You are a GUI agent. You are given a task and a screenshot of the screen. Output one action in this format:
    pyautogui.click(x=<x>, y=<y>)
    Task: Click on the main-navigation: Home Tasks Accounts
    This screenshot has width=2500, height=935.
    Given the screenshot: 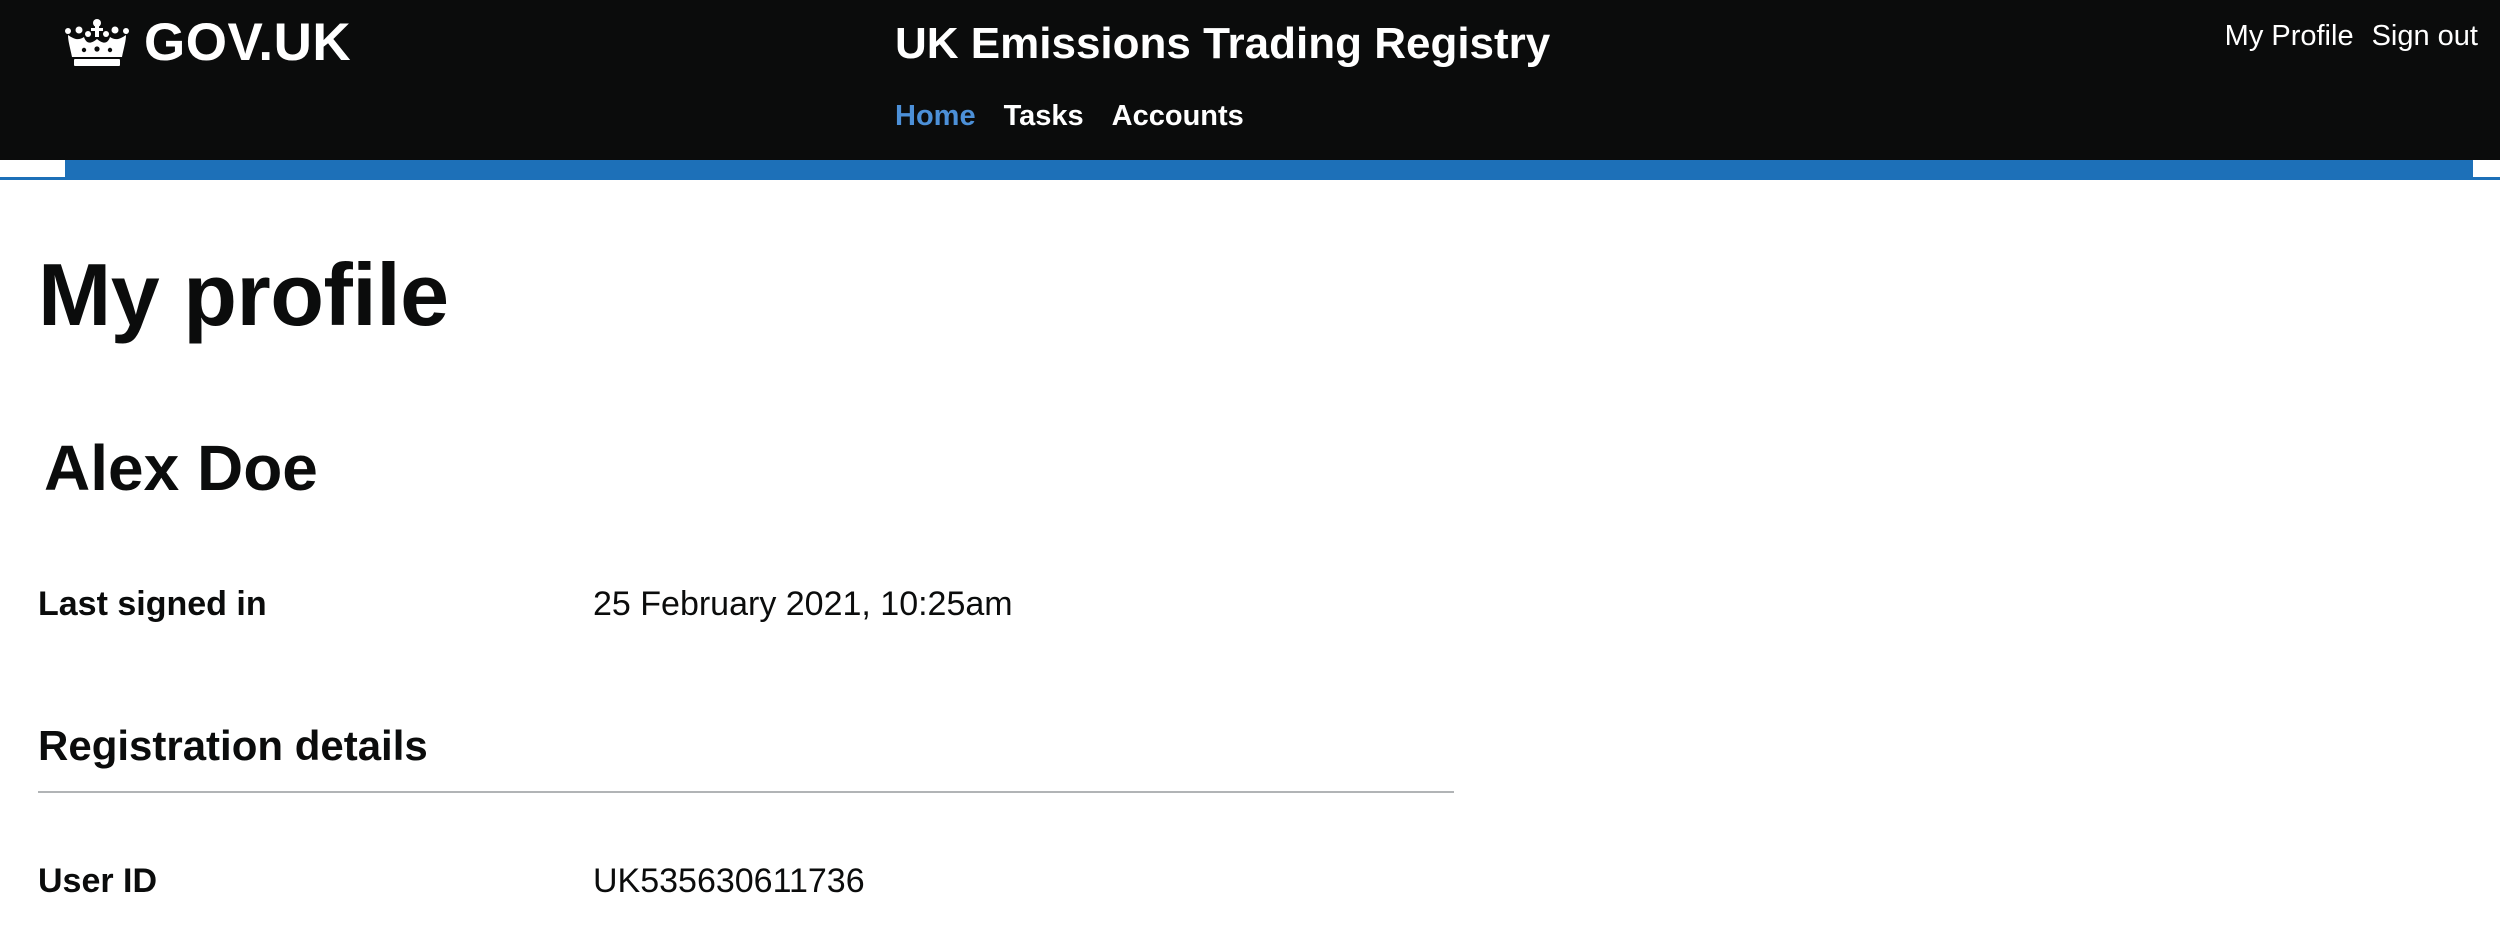 What is the action you would take?
    pyautogui.click(x=1069, y=116)
    